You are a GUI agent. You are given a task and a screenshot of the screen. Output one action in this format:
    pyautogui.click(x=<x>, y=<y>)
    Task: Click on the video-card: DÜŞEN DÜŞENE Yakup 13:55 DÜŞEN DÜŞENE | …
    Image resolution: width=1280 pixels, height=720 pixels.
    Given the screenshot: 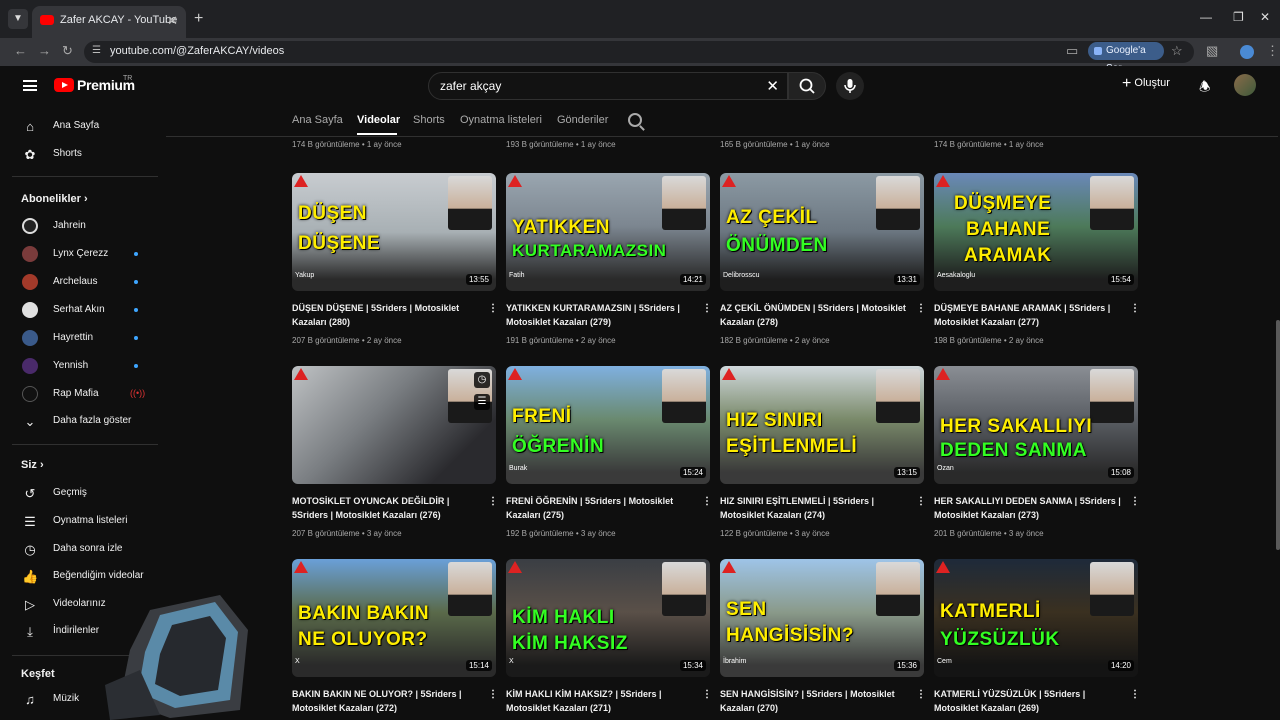 What is the action you would take?
    pyautogui.click(x=395, y=259)
    